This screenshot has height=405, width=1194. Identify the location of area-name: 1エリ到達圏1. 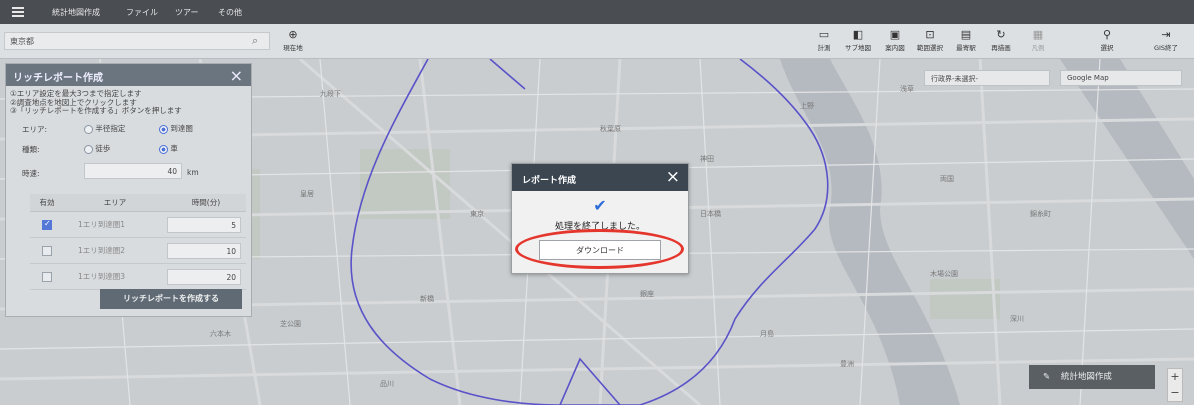
(115, 224).